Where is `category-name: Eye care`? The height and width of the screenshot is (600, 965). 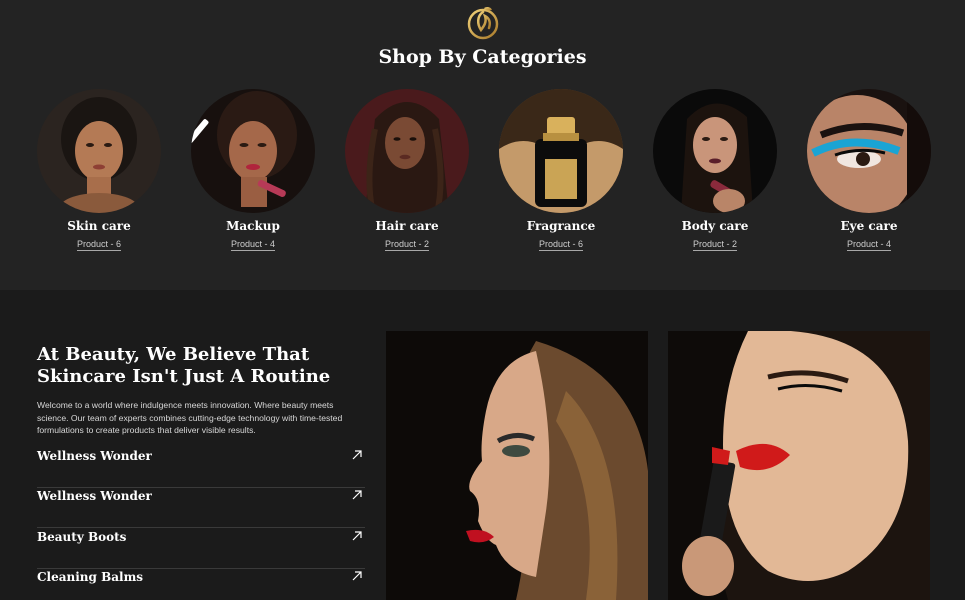
category-name: Eye care is located at coordinates (869, 226).